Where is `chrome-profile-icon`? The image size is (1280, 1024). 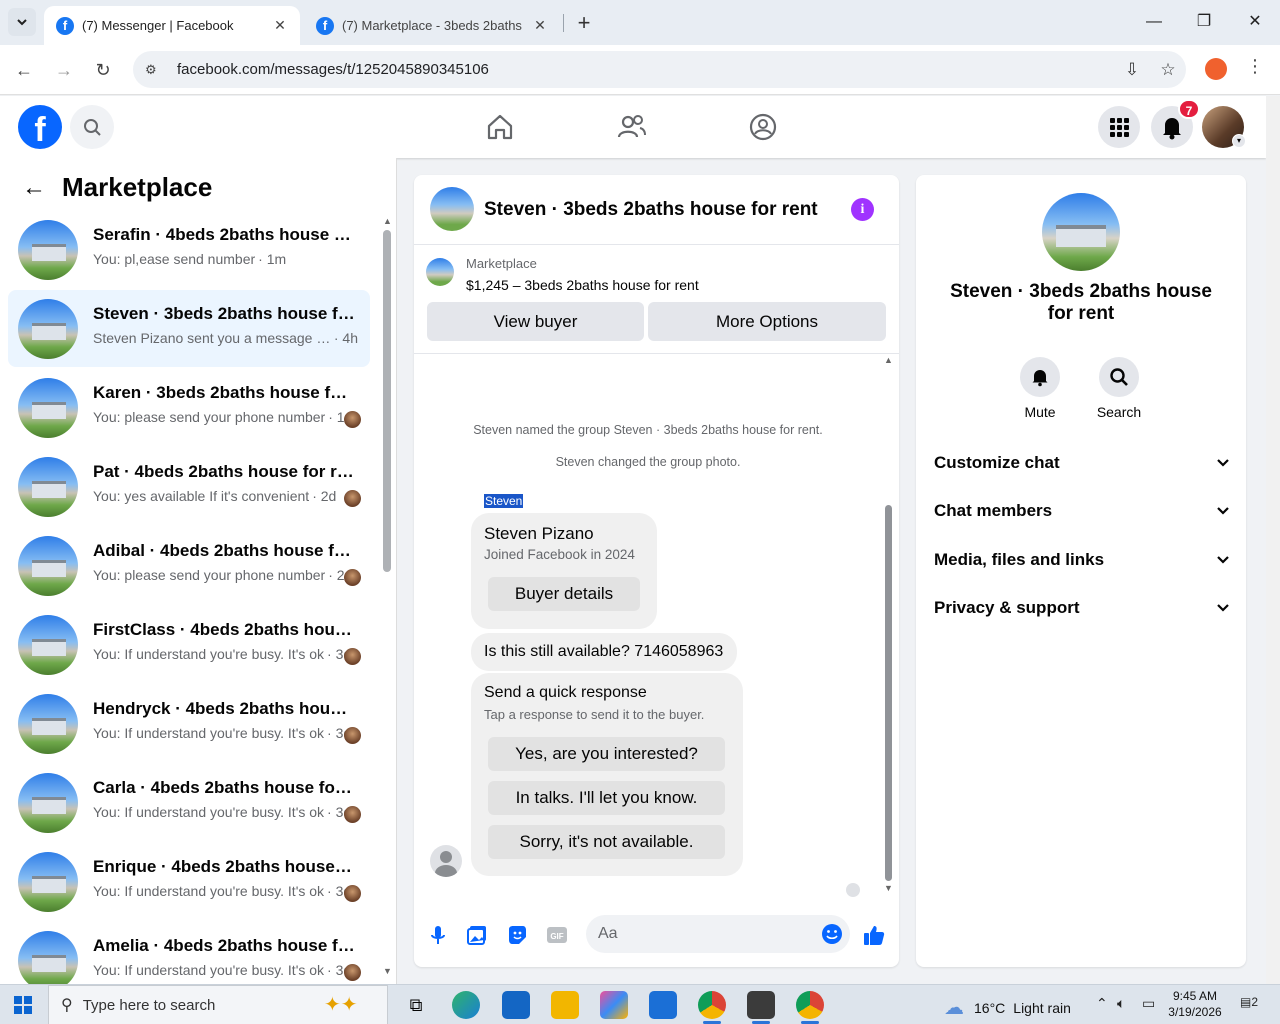 chrome-profile-icon is located at coordinates (810, 1005).